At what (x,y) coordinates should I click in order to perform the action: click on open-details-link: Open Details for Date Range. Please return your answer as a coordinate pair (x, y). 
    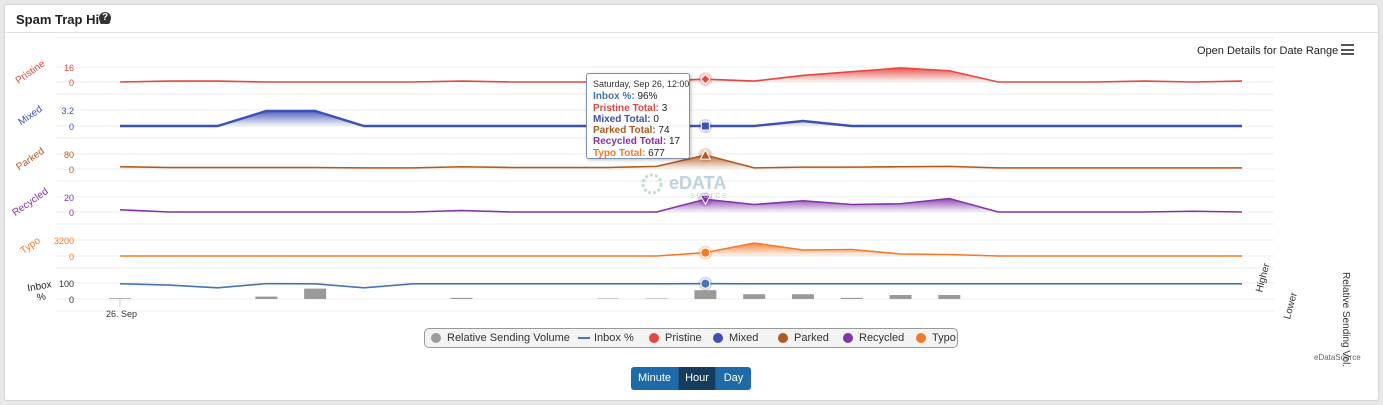
    Looking at the image, I should click on (1267, 51).